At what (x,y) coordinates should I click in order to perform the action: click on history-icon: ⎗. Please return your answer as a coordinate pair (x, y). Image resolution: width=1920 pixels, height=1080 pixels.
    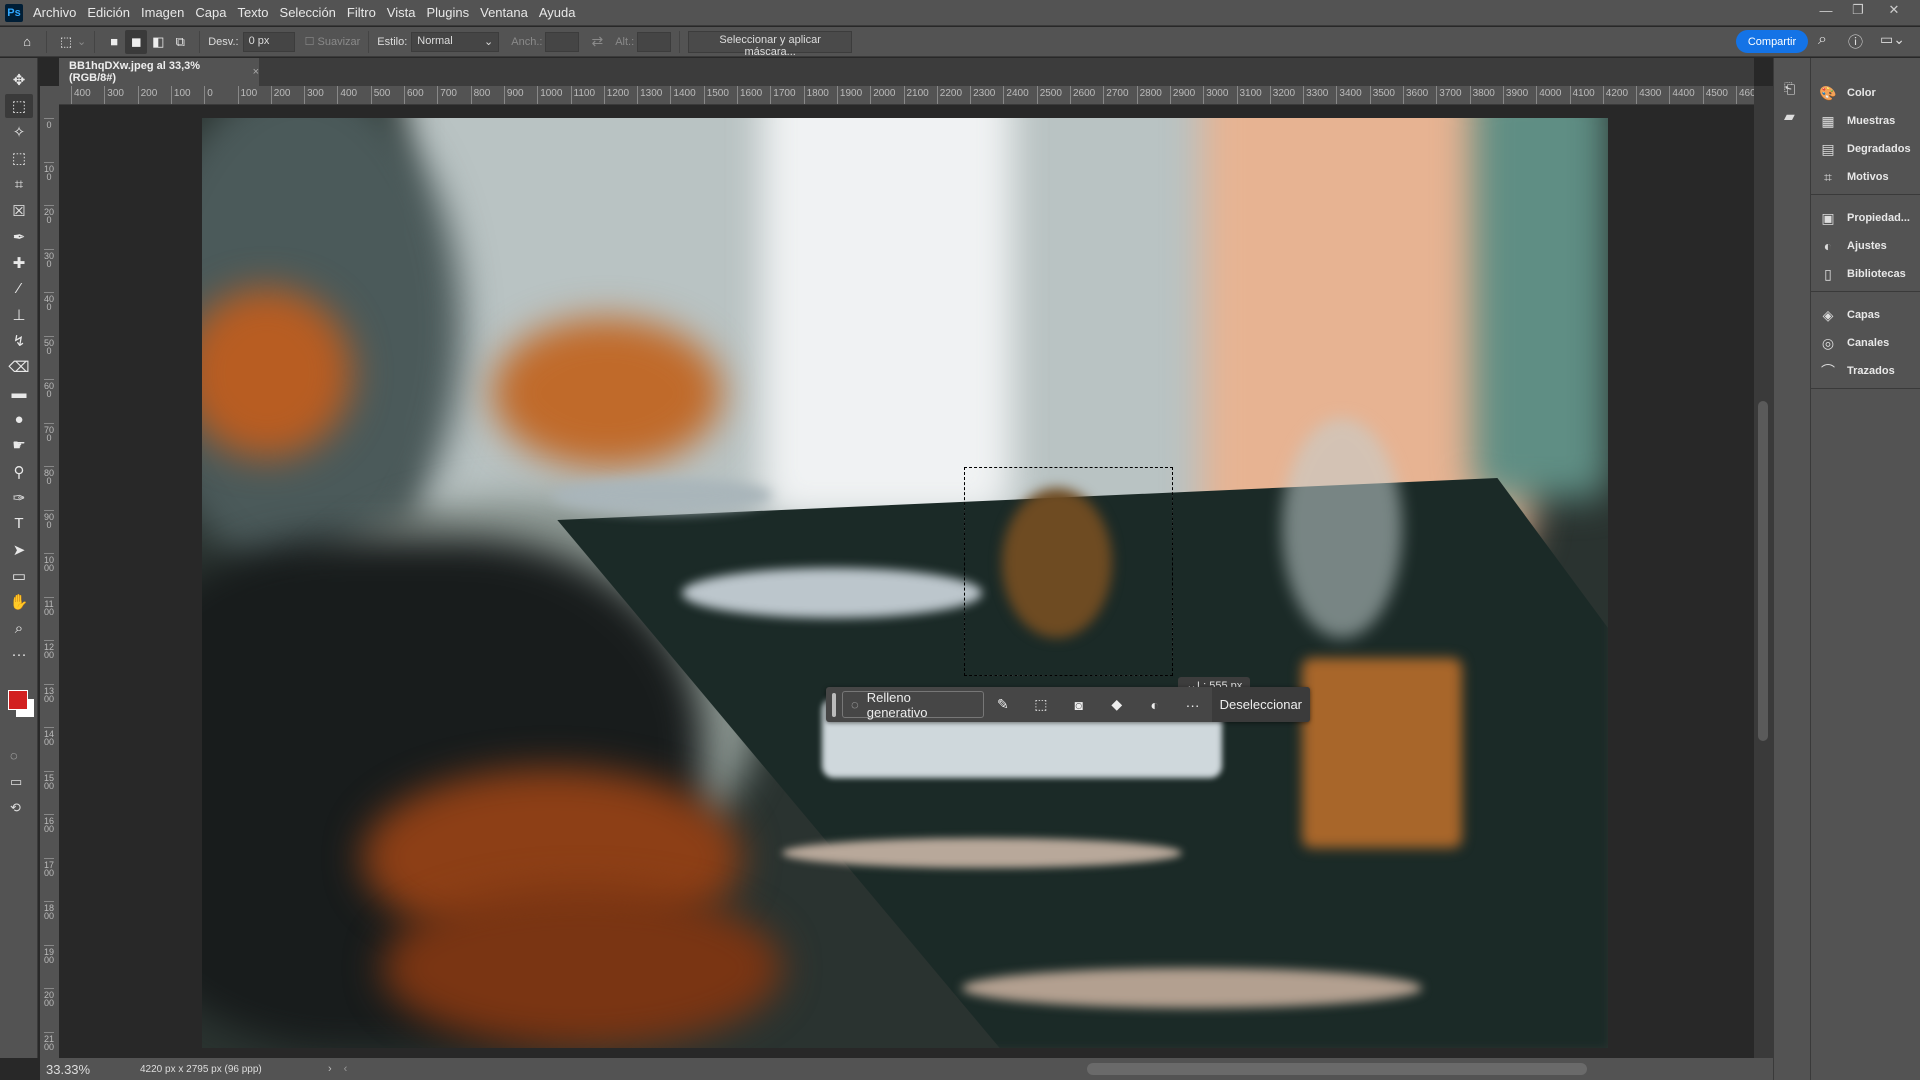
    Looking at the image, I should click on (1789, 88).